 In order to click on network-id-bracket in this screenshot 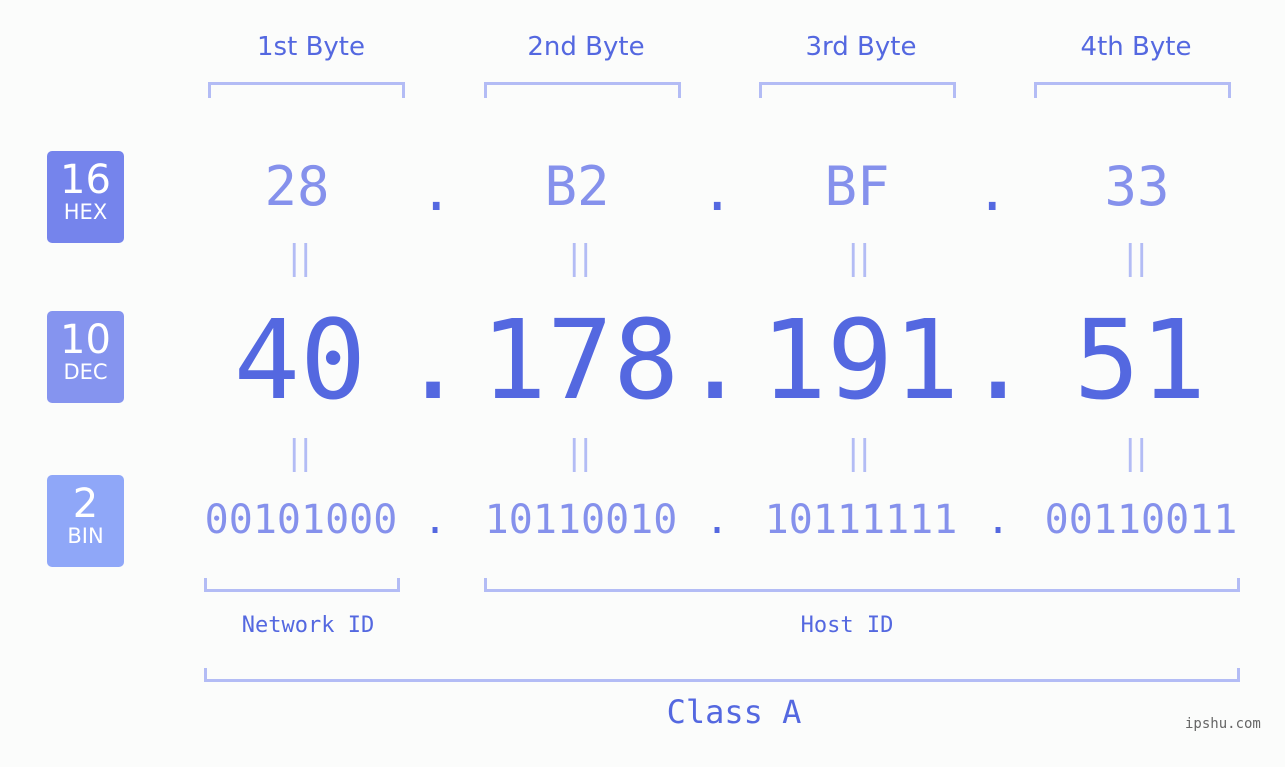, I will do `click(302, 585)`.